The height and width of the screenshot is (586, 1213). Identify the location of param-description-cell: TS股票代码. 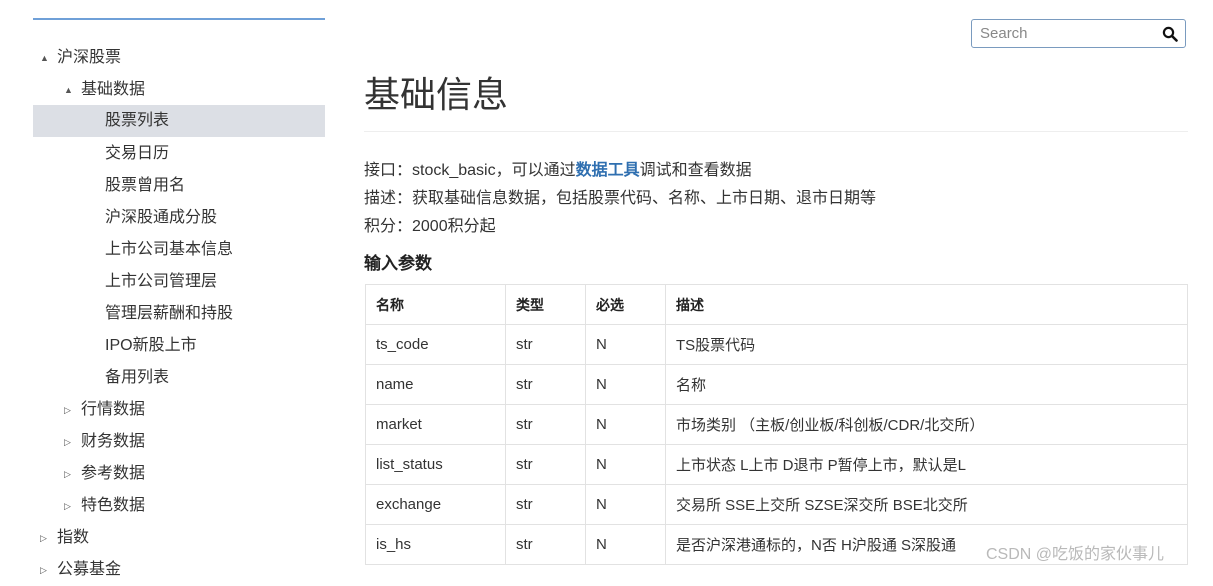
(926, 344).